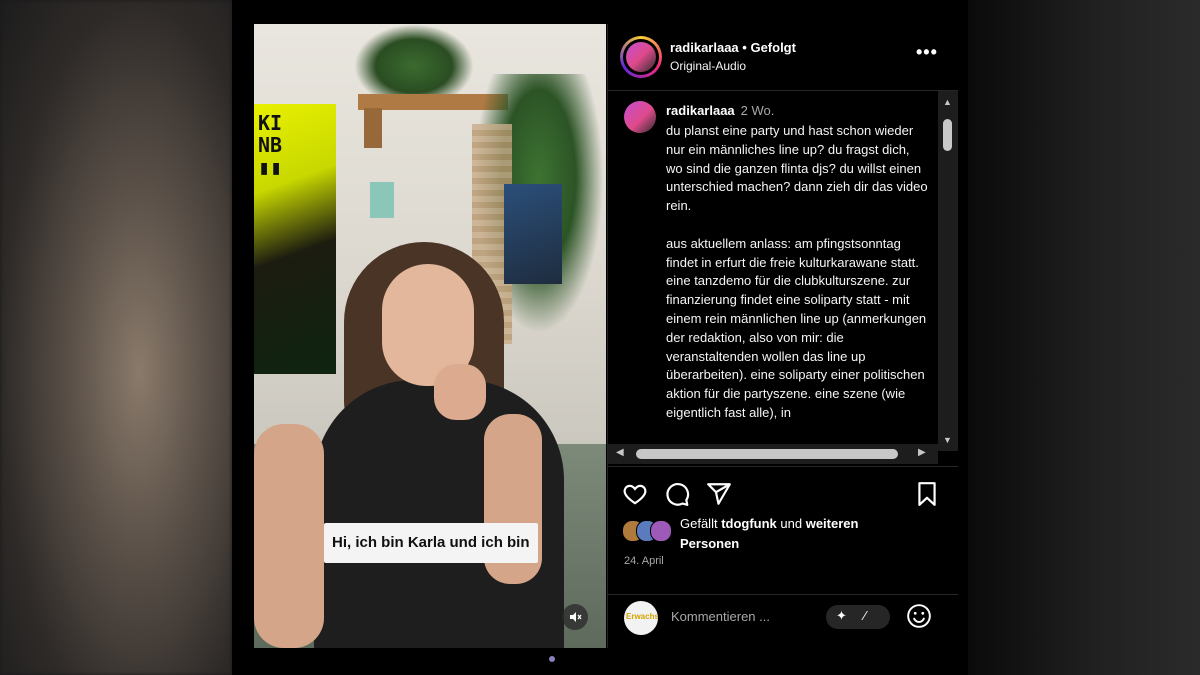  I want to click on my-avatar: Erwachs, so click(641, 618).